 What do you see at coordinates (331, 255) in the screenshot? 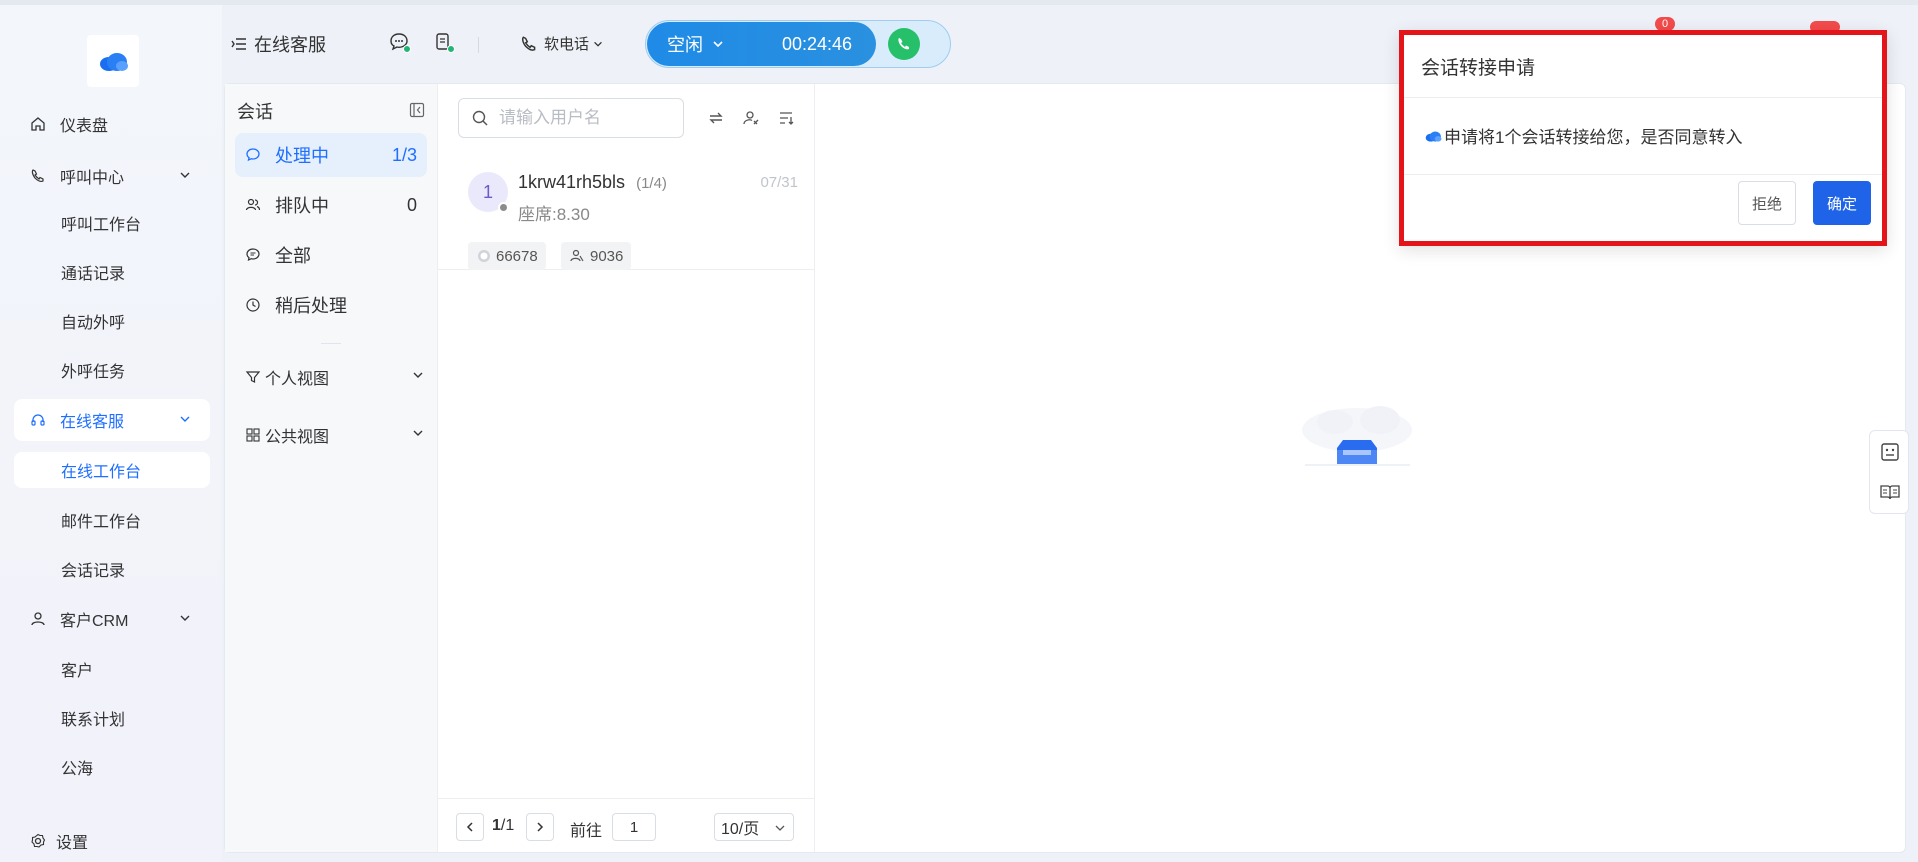
I see `filter-all: 全部` at bounding box center [331, 255].